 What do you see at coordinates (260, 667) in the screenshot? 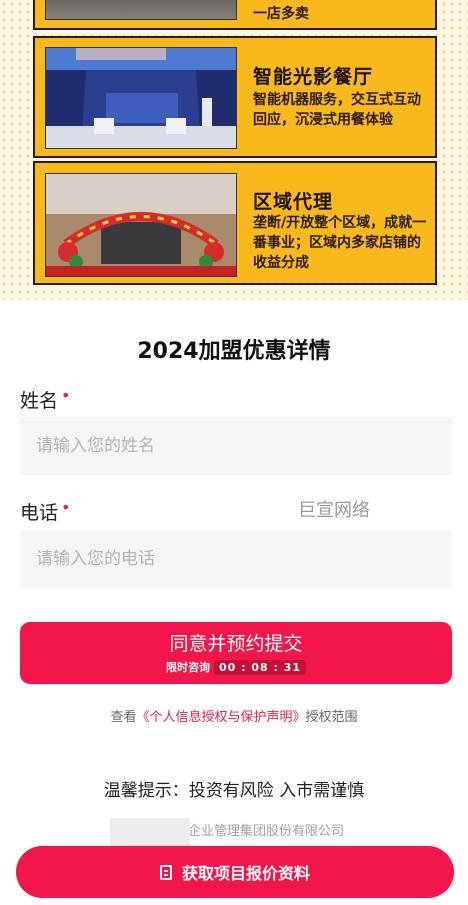
I see `countdown-timer: 00 : 08 : 31` at bounding box center [260, 667].